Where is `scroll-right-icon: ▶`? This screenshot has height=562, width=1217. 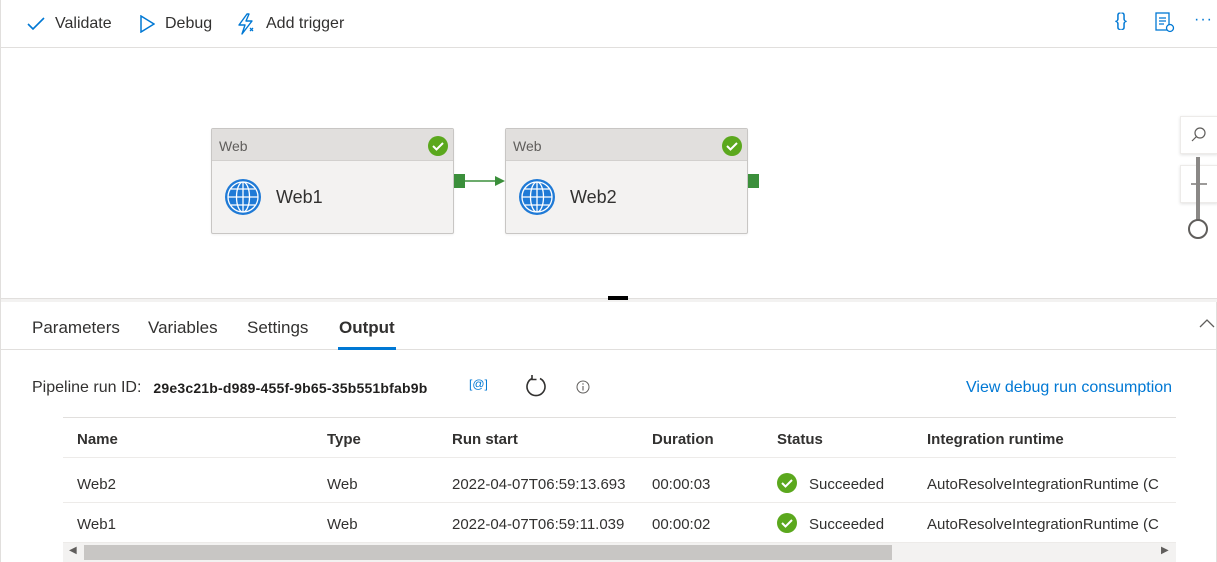
scroll-right-icon: ▶ is located at coordinates (1165, 550).